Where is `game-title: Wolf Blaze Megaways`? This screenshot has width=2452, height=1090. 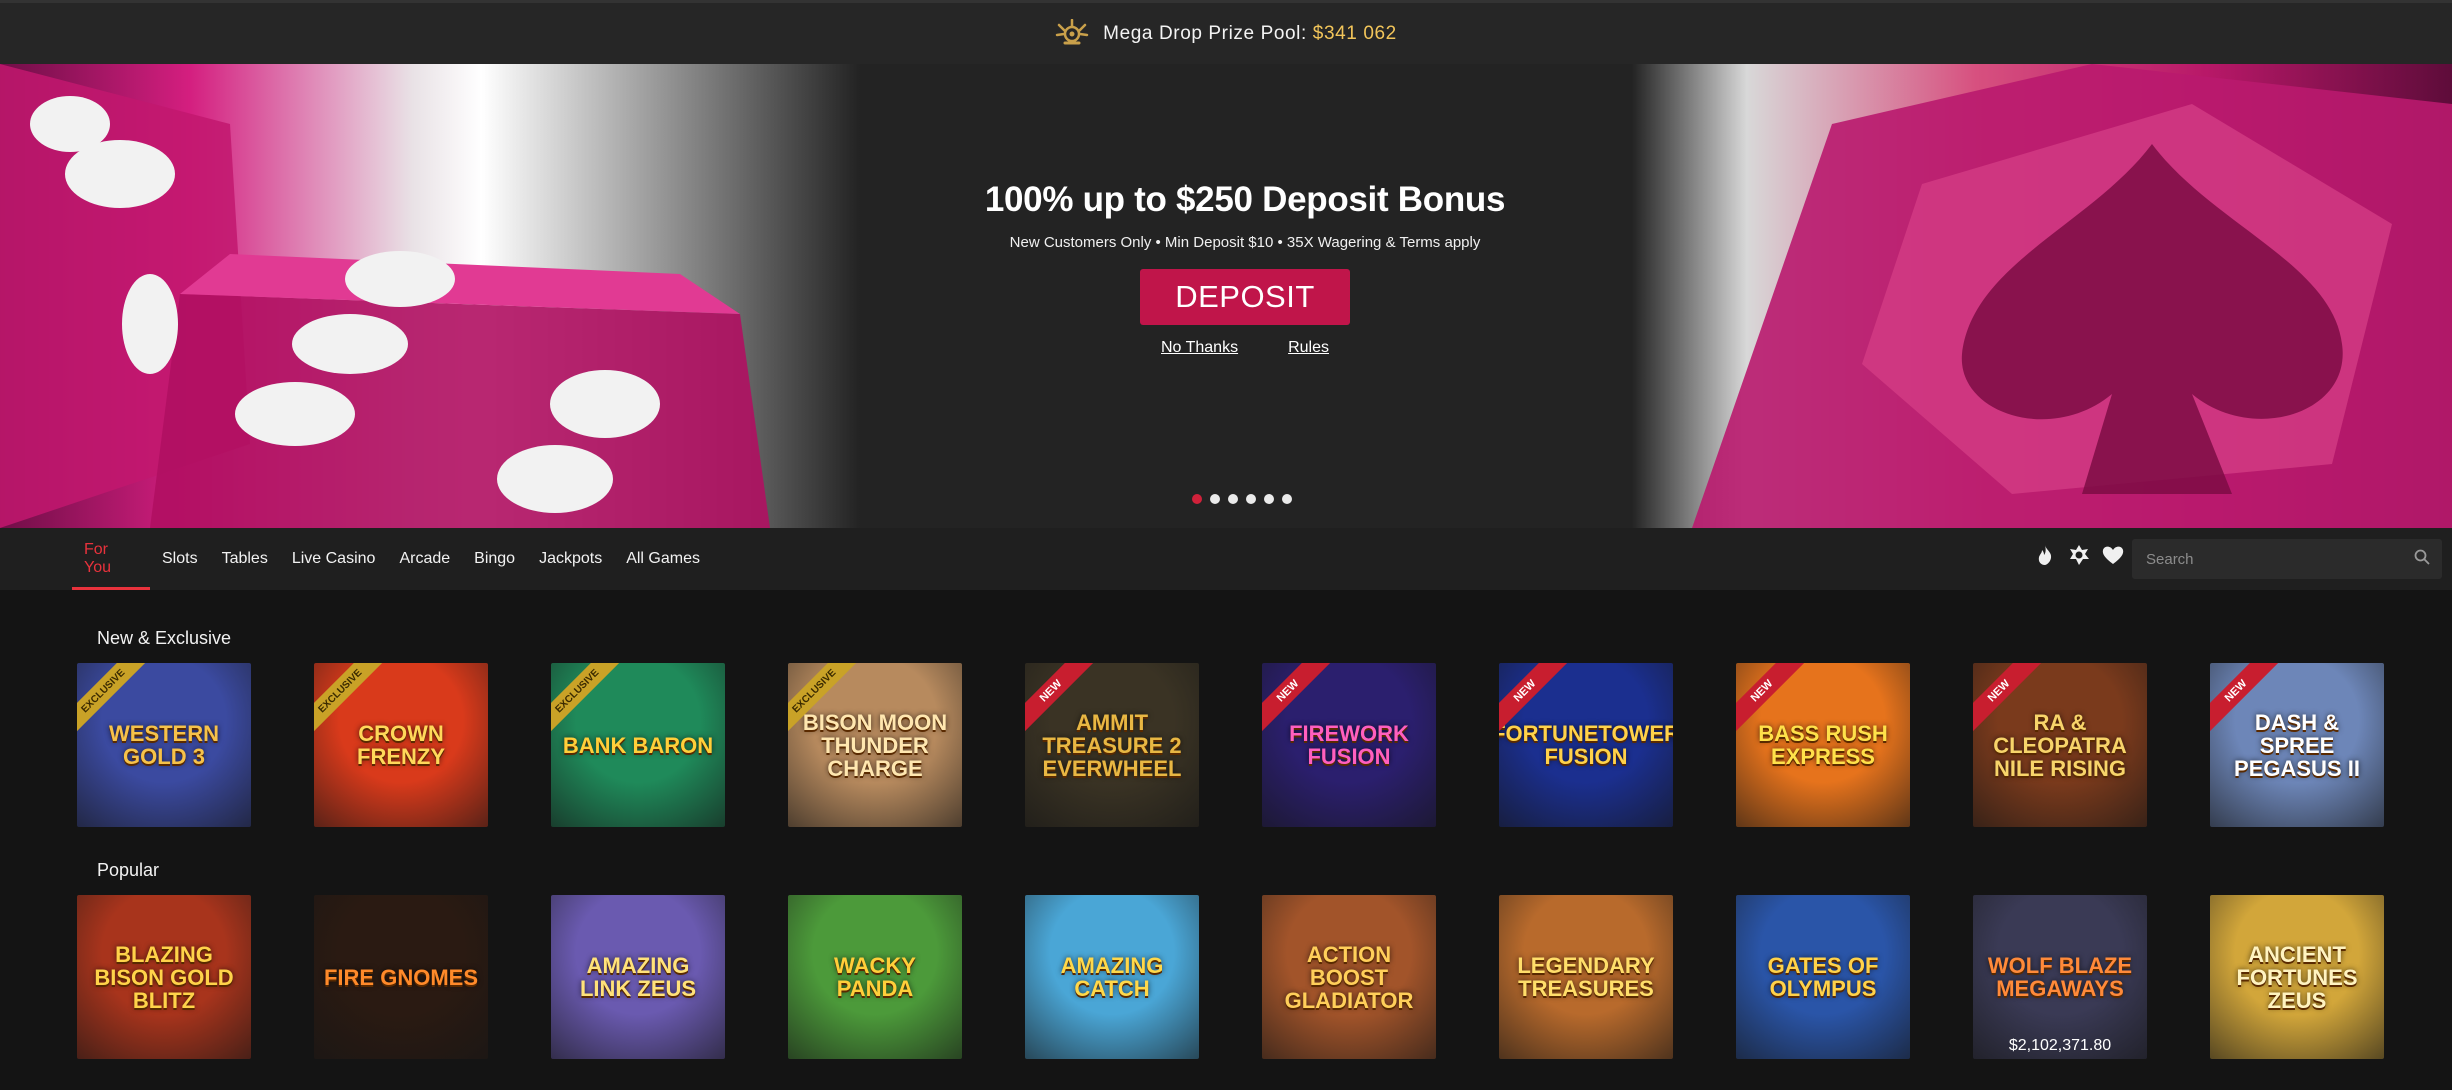
game-title: Wolf Blaze Megaways is located at coordinates (2060, 977).